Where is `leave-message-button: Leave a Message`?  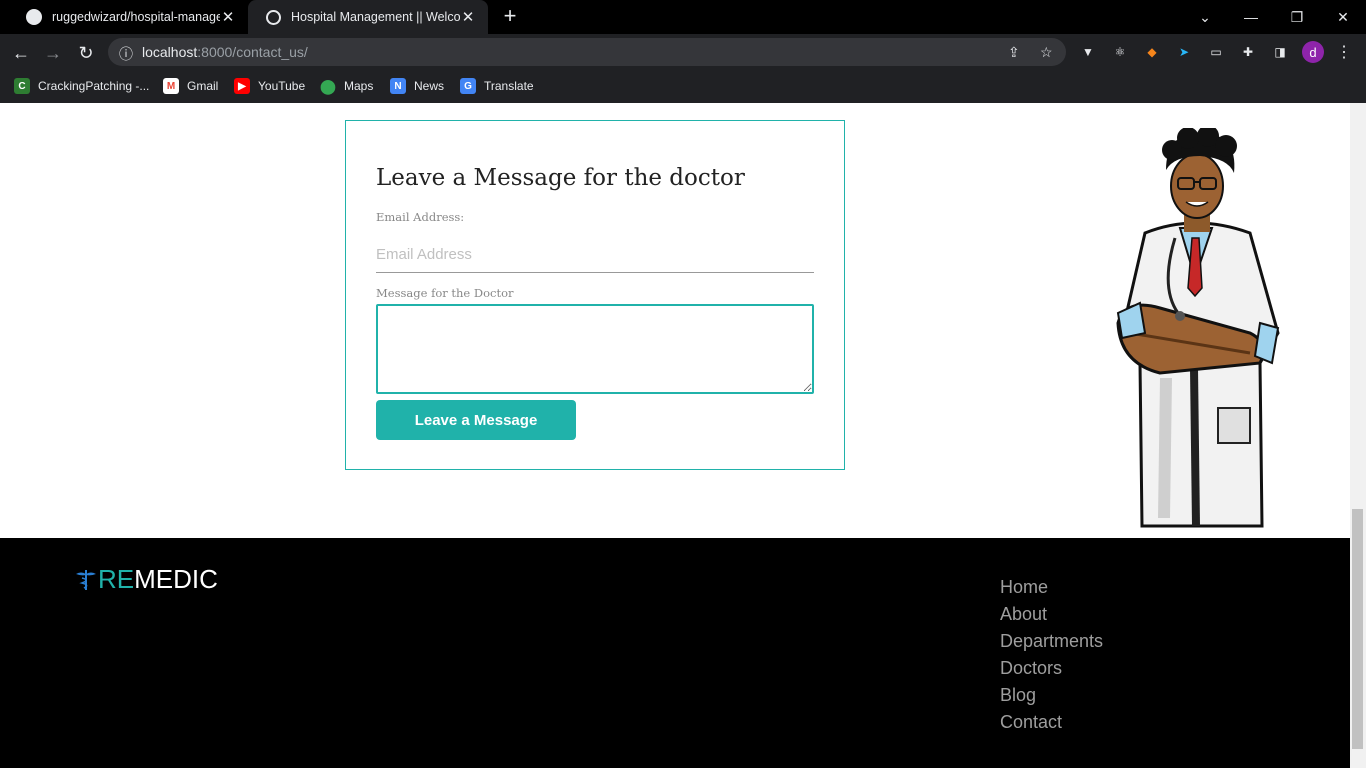 leave-message-button: Leave a Message is located at coordinates (476, 420).